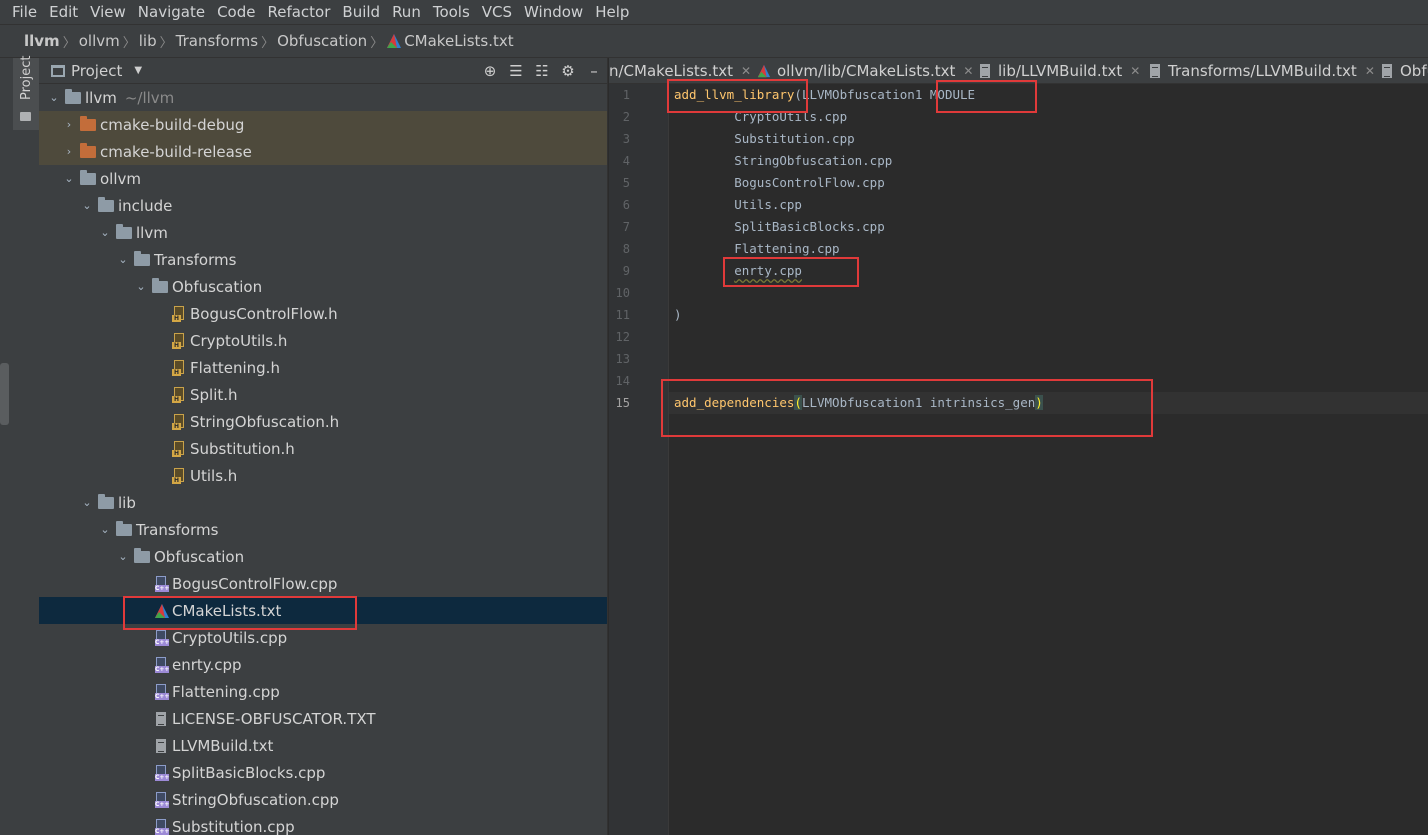 This screenshot has height=835, width=1428. I want to click on tree-item-obfuscation-lib: ⌄ Obfuscation, so click(323, 556).